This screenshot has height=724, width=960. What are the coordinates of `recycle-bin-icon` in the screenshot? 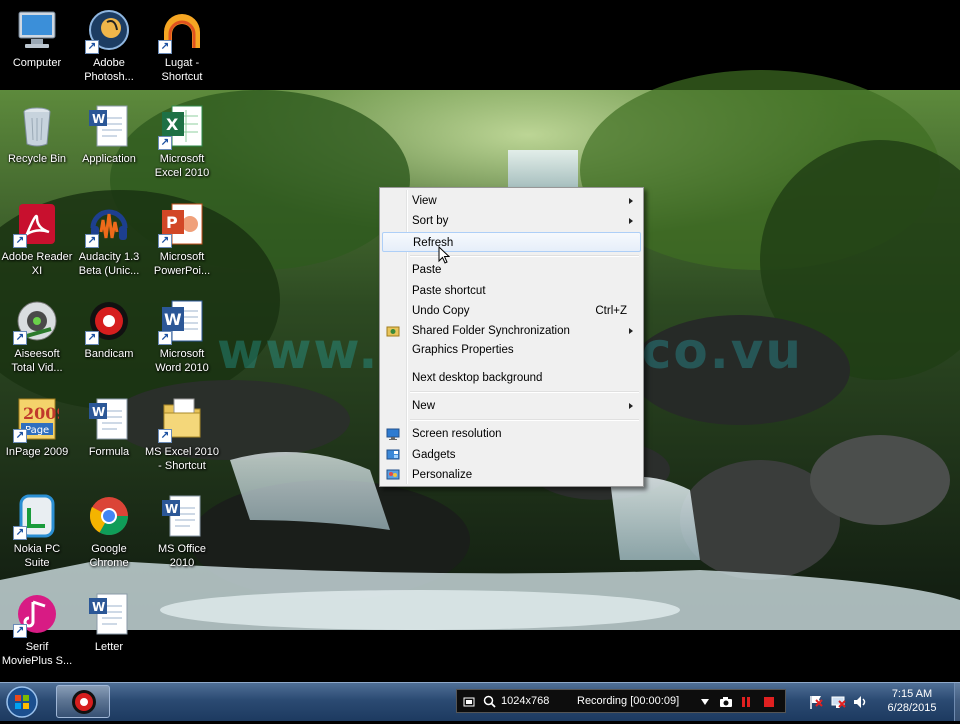 It's located at (37, 126).